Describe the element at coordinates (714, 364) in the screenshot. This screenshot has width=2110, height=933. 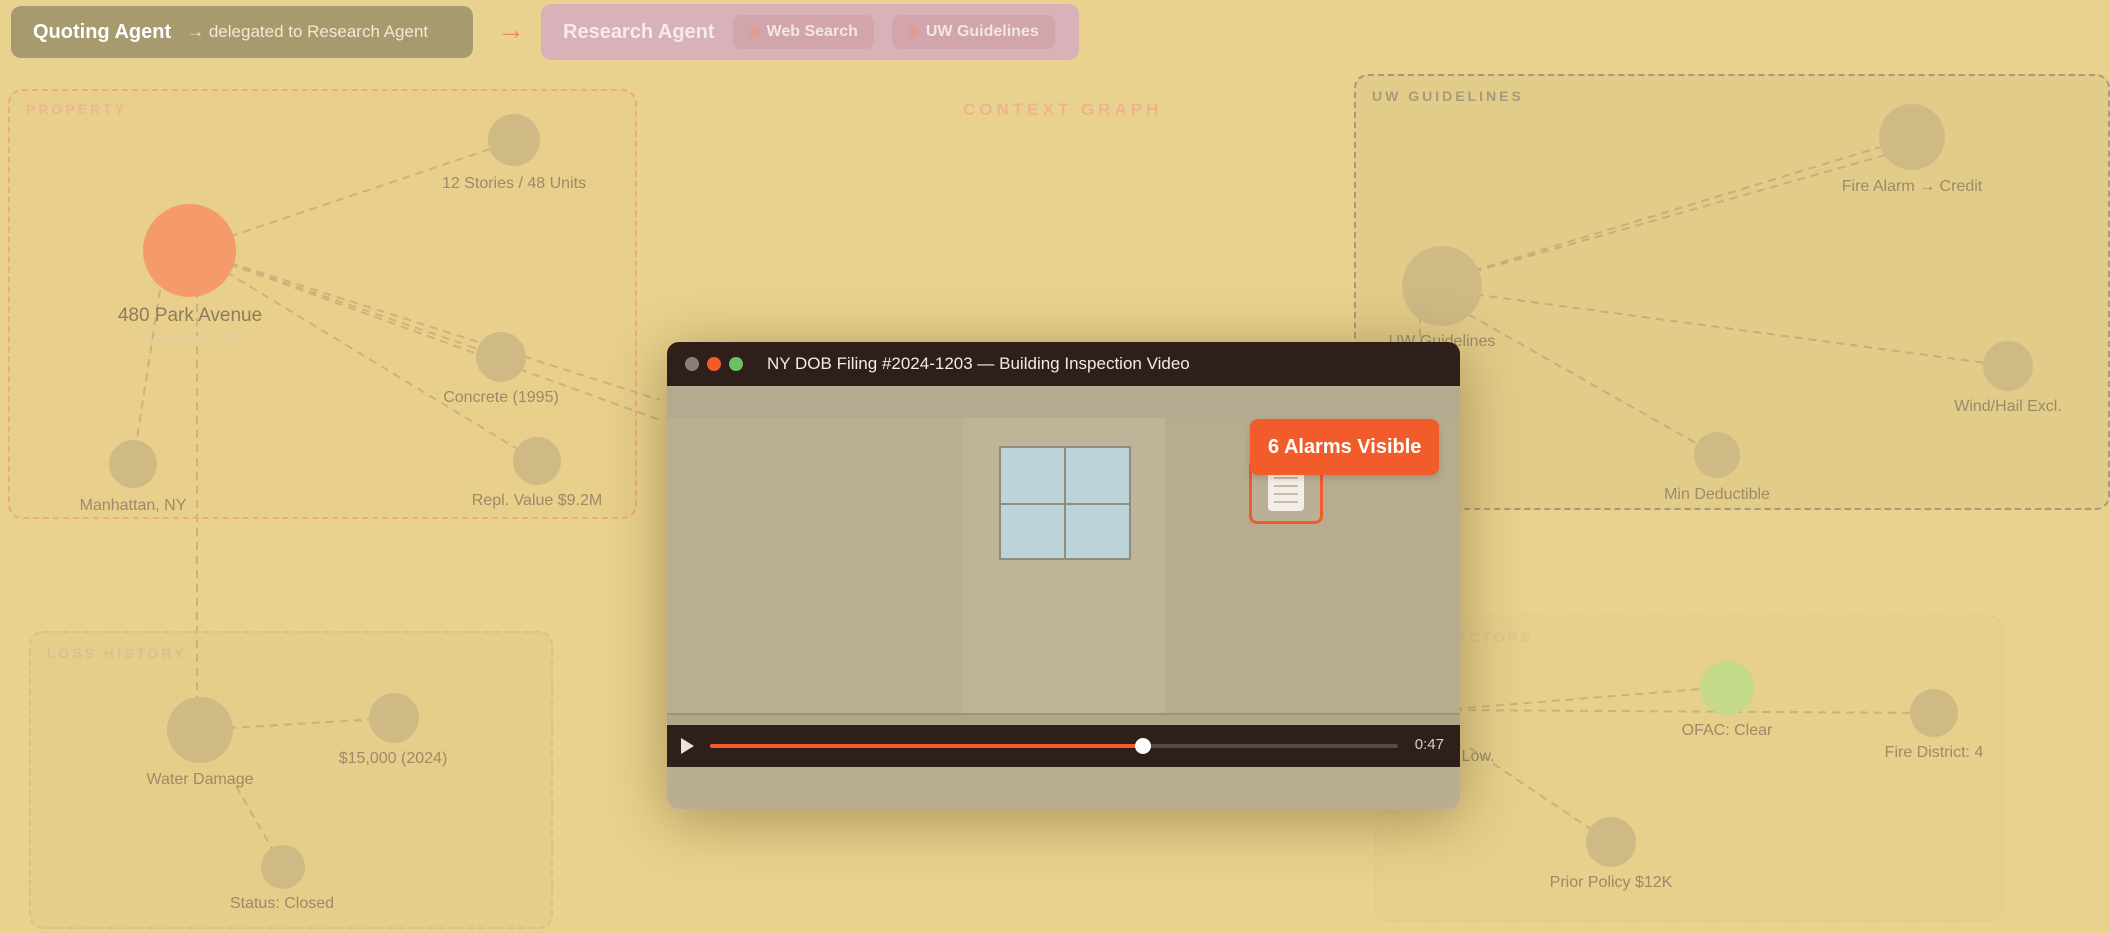
I see `window-close-icon` at that location.